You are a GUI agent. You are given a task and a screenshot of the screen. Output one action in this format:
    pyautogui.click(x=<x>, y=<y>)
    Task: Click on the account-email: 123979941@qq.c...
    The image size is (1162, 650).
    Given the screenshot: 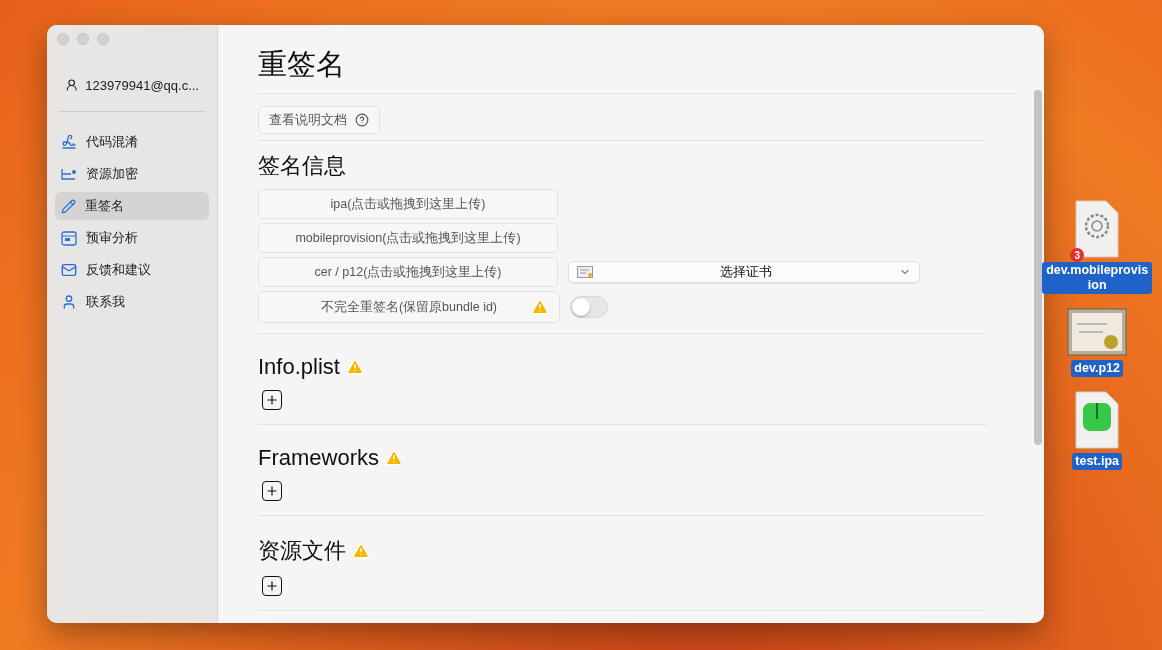 What is the action you would take?
    pyautogui.click(x=142, y=85)
    